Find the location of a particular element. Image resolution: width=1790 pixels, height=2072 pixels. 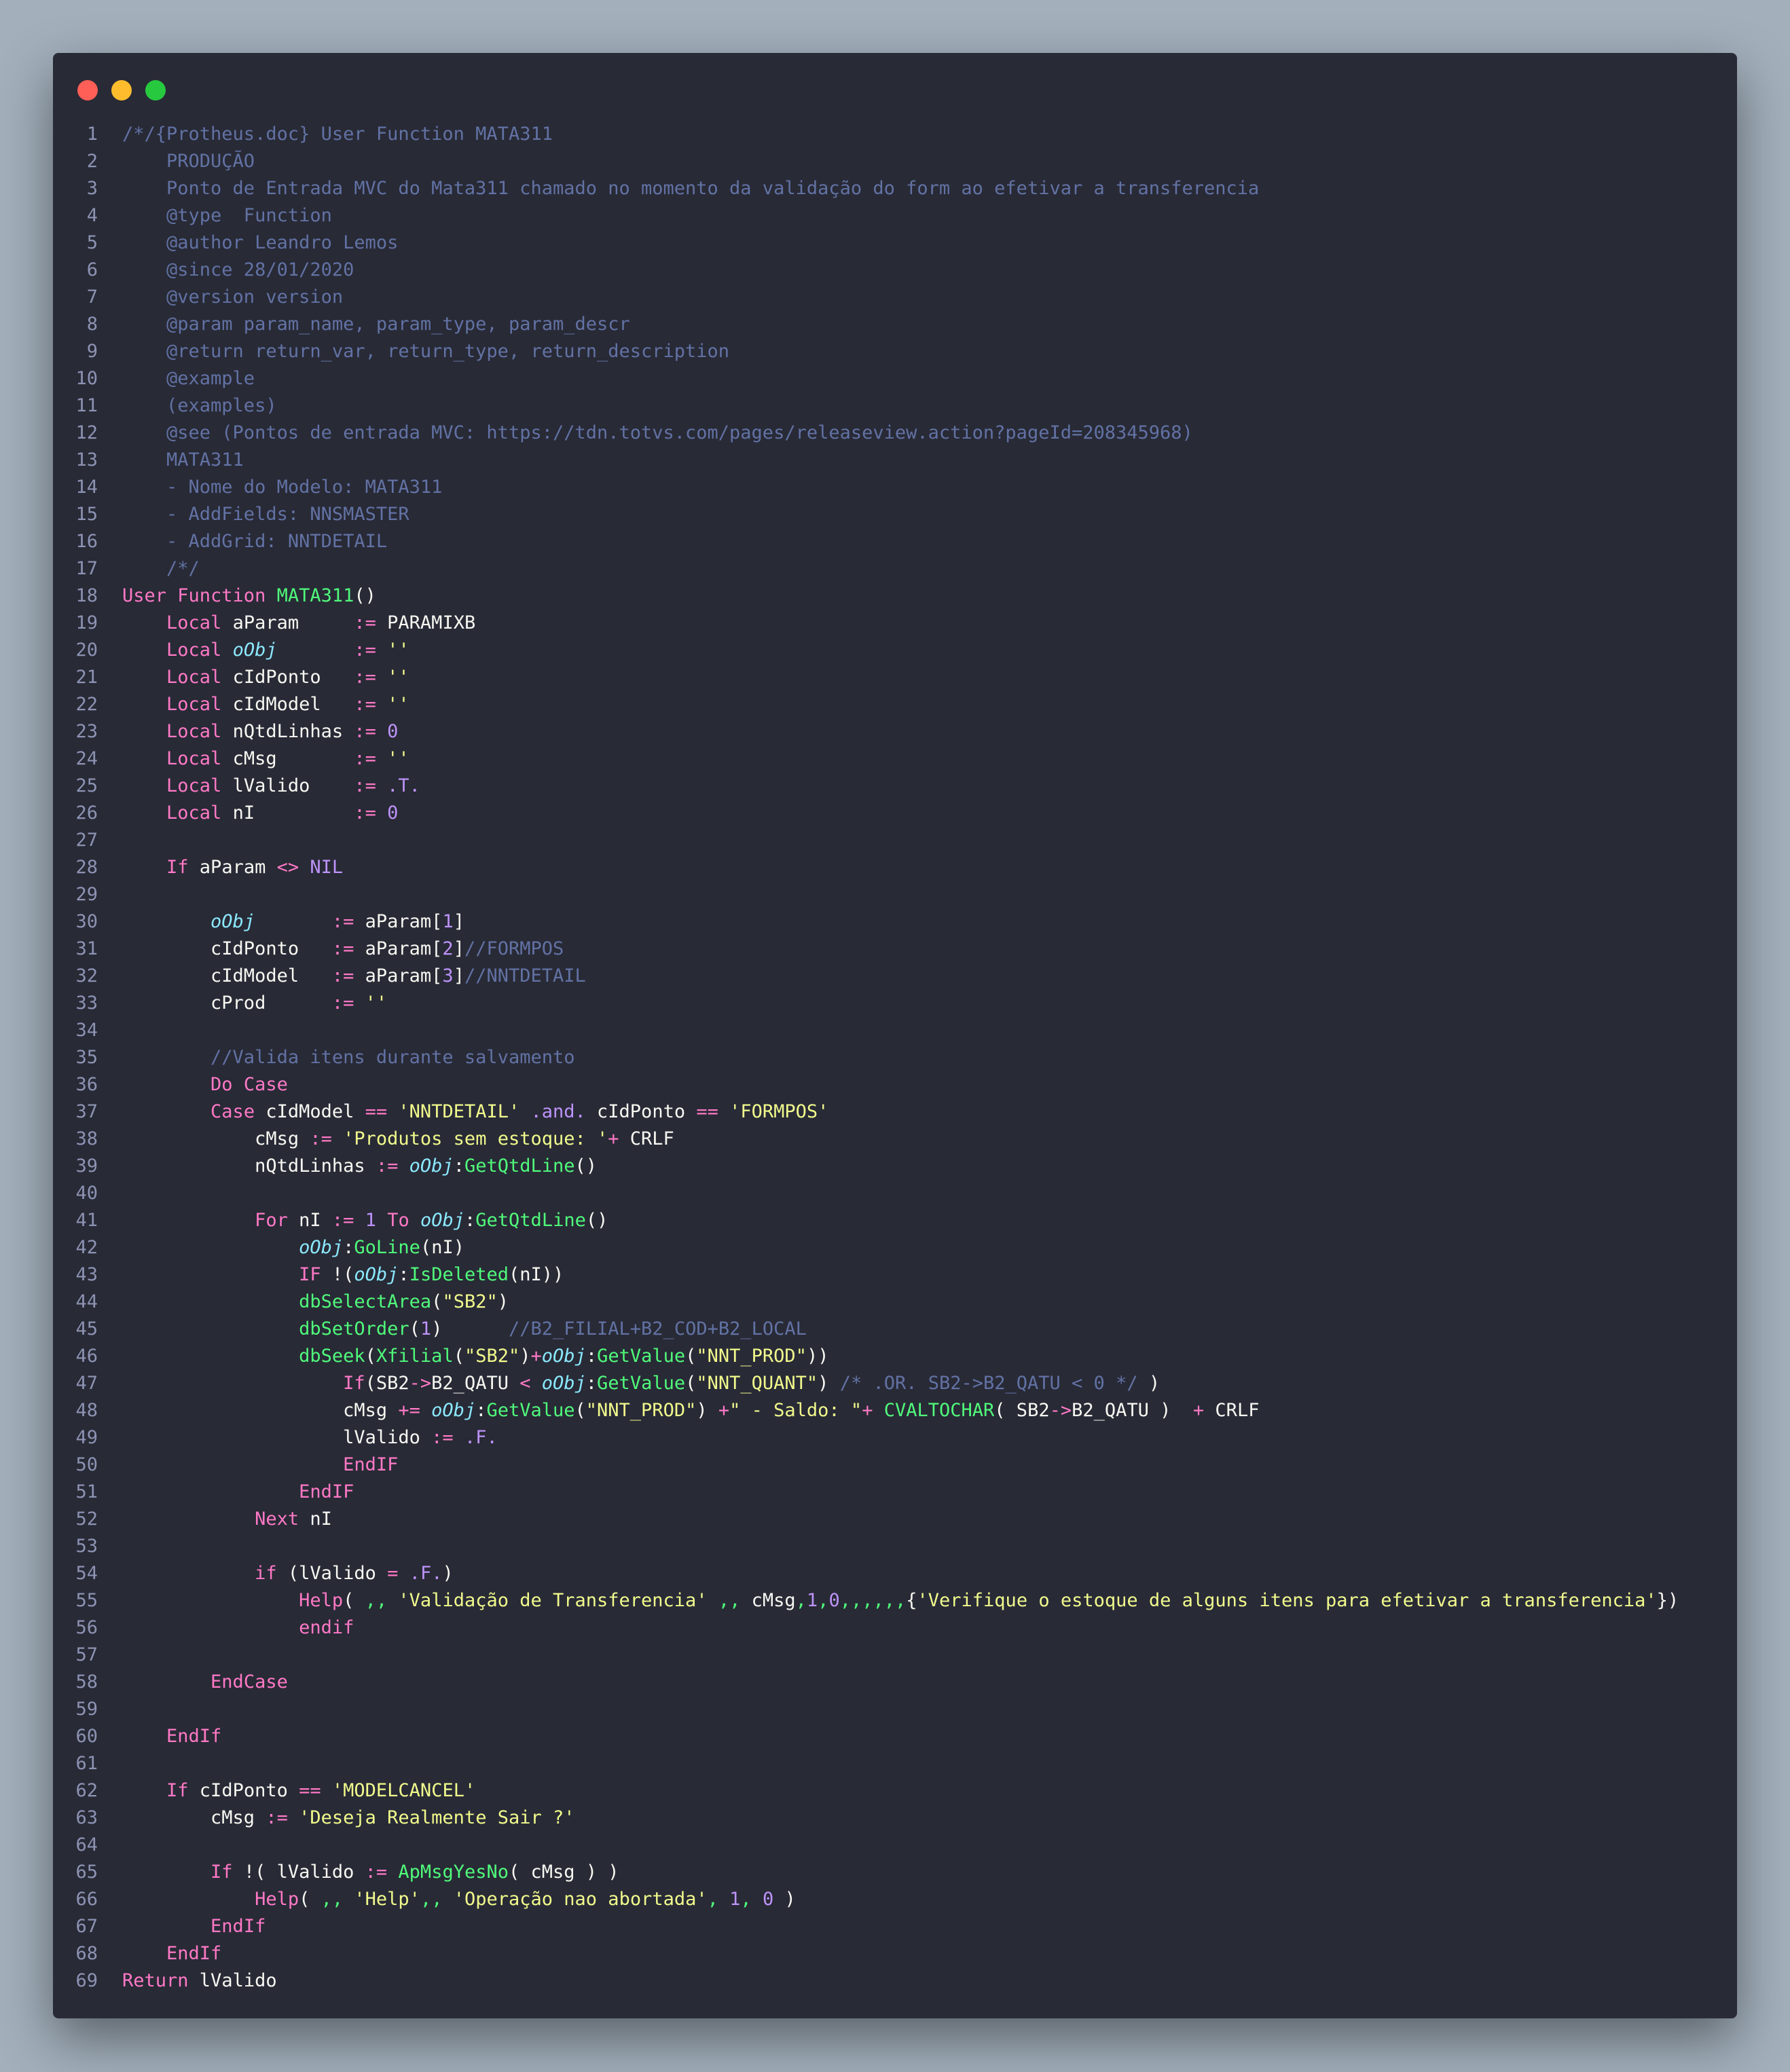

code-line: 50 EndIF is located at coordinates (895, 1465).